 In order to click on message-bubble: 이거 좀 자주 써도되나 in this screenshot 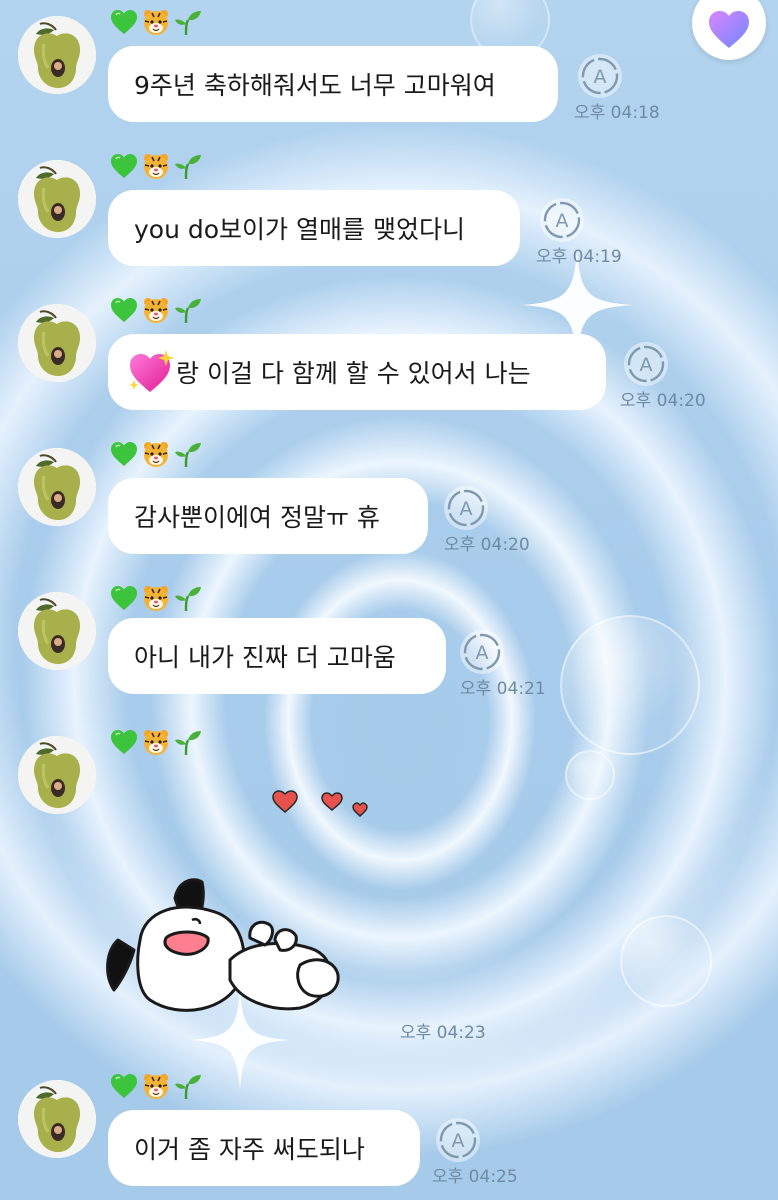, I will do `click(264, 1148)`.